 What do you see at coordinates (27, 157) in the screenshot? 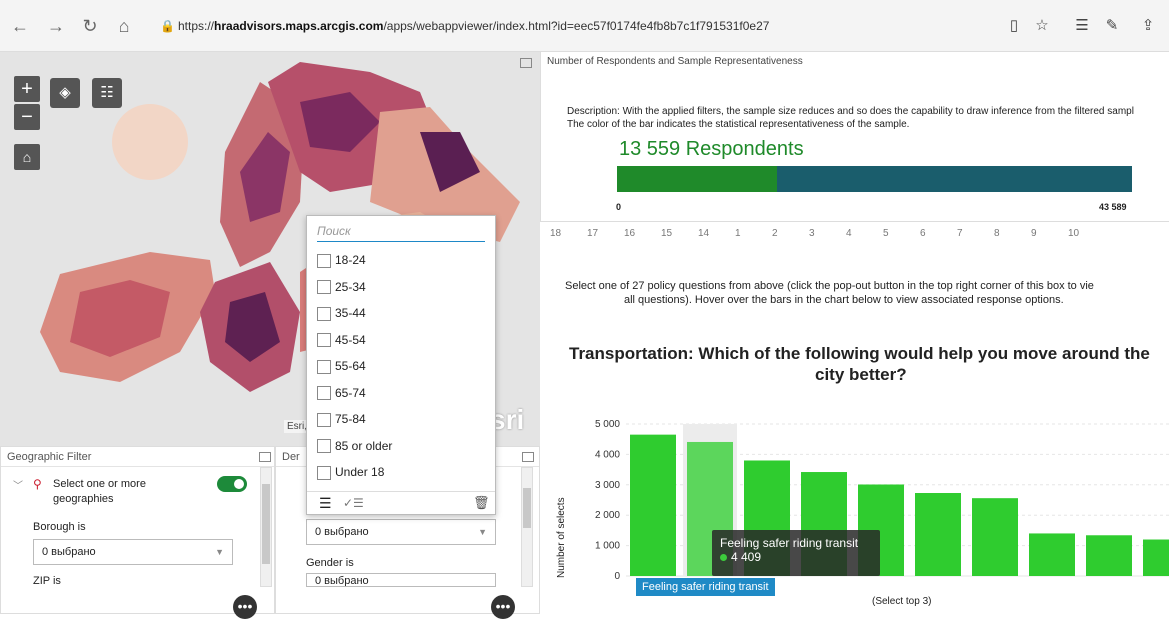
I see `home-extent-button: ⌂` at bounding box center [27, 157].